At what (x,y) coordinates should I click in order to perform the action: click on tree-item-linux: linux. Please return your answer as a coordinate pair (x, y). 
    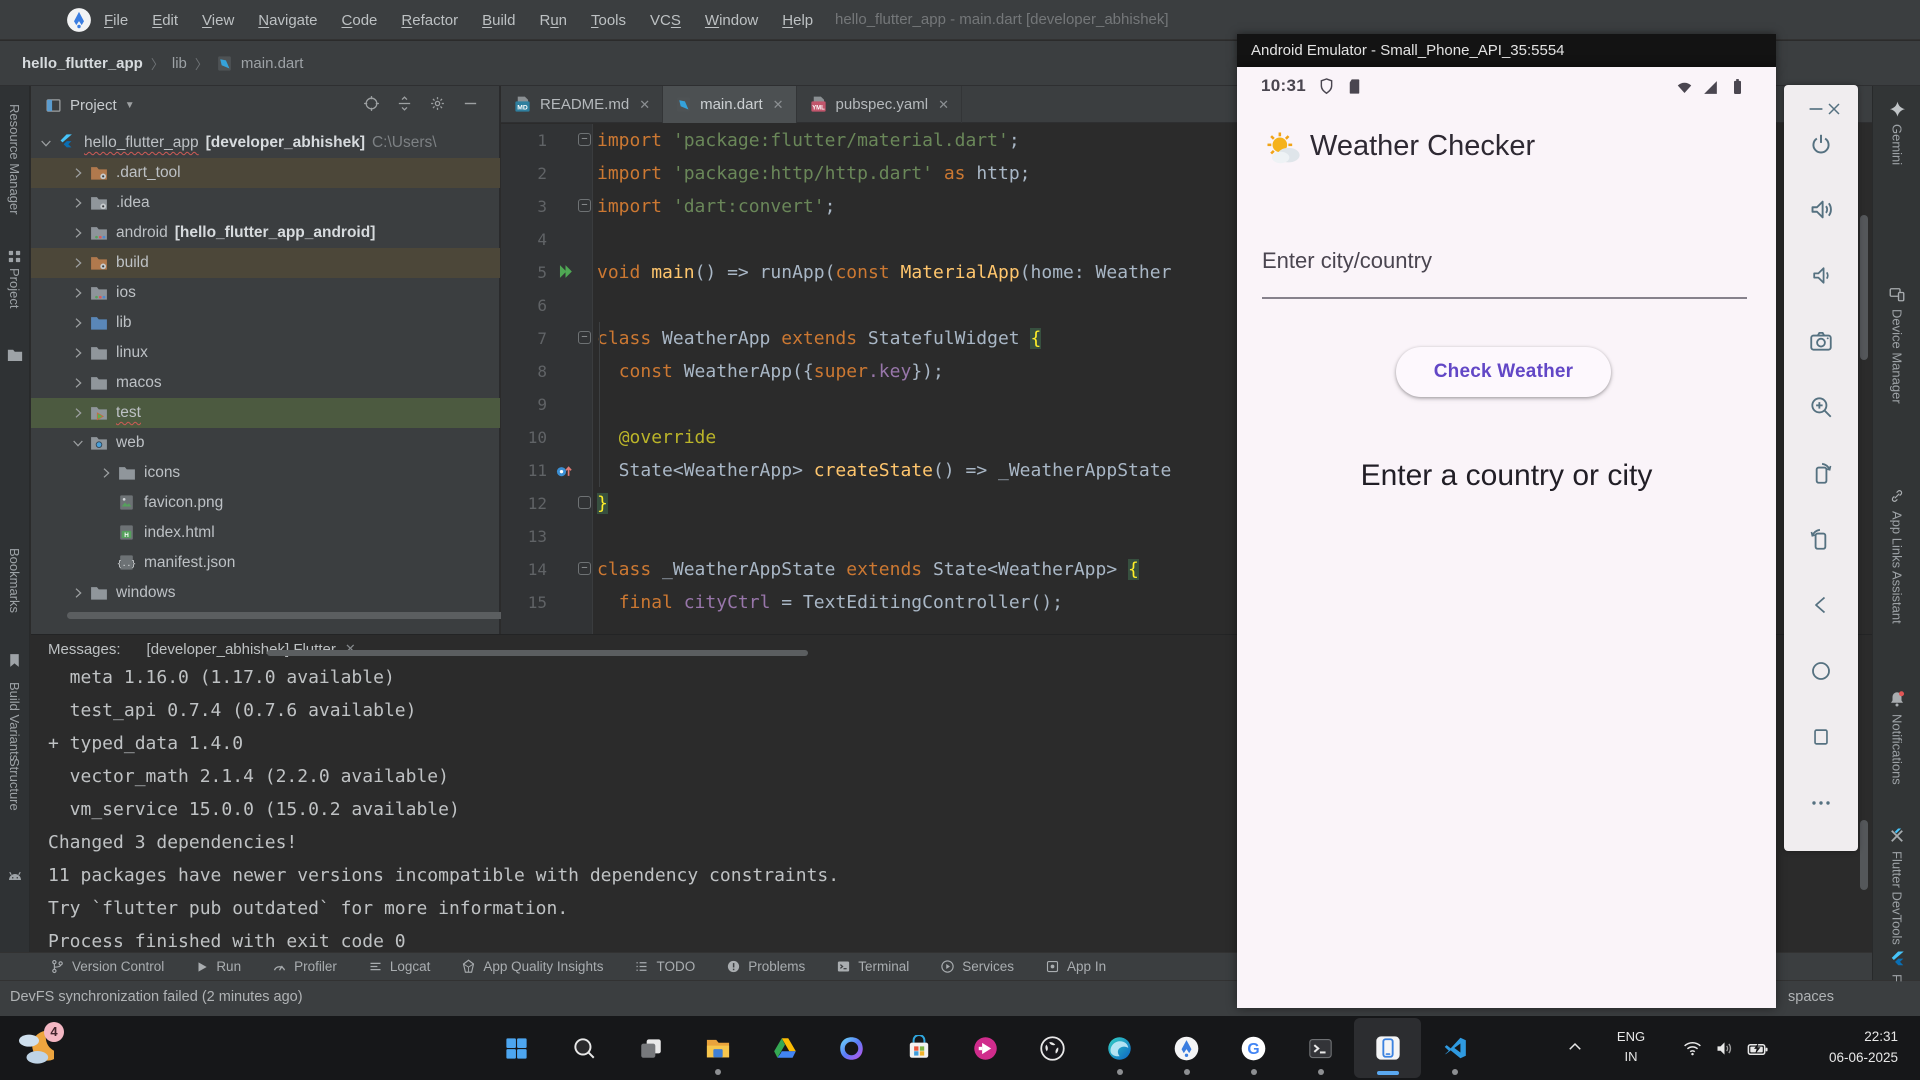
    Looking at the image, I should click on (265, 353).